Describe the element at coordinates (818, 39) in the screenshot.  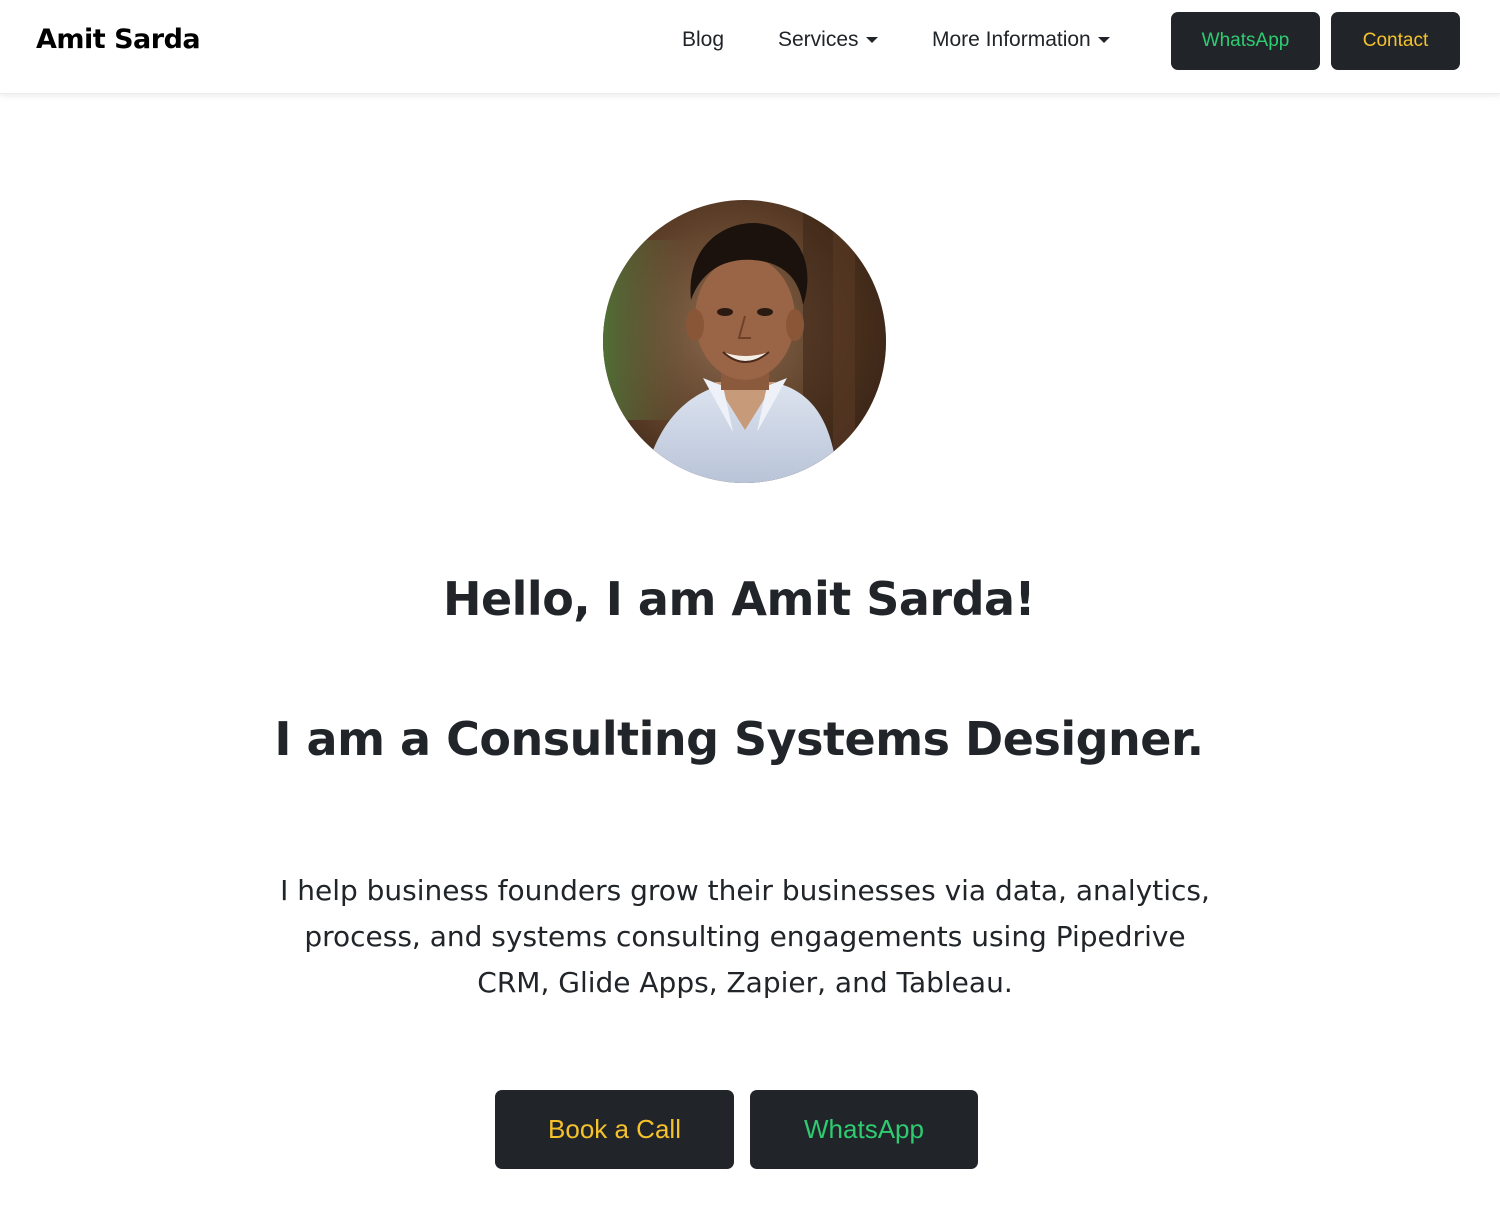
I see `nav-dropdown-services-label: Services` at that location.